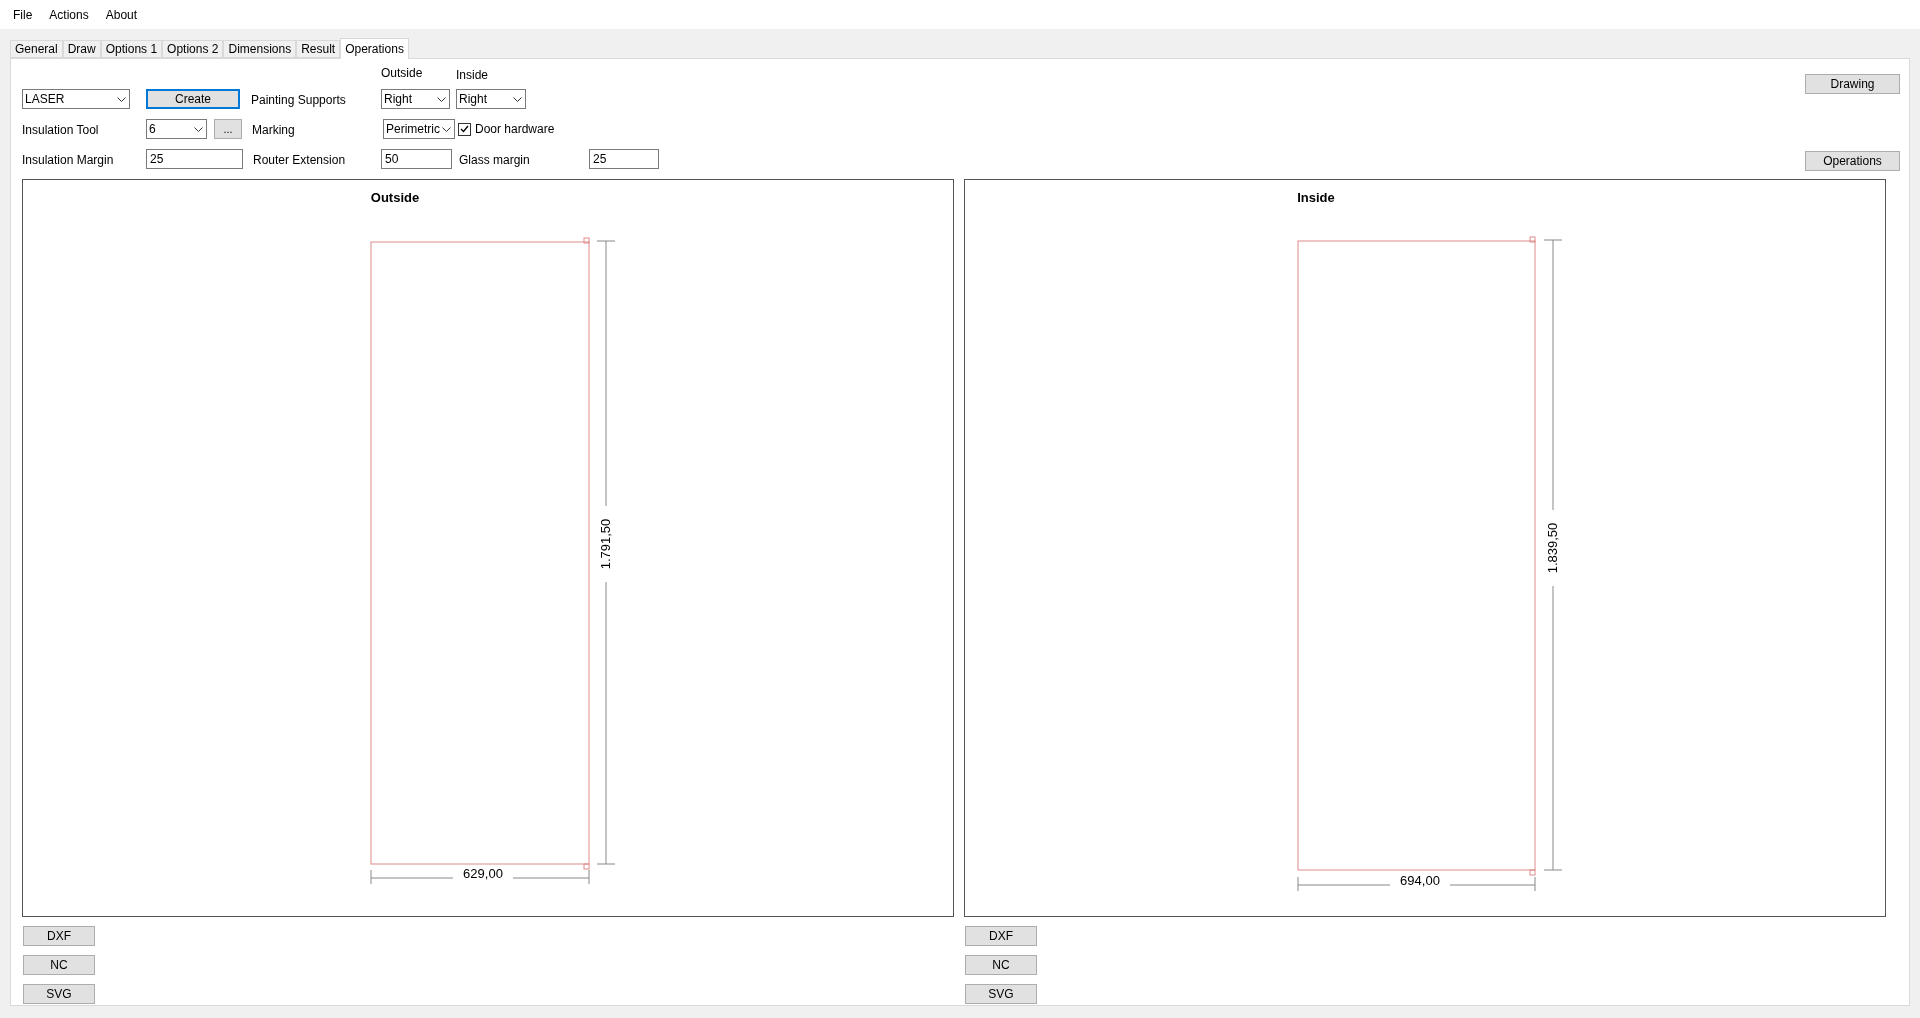 Image resolution: width=1920 pixels, height=1018 pixels. I want to click on height-dimension: 1.839,50, so click(1552, 548).